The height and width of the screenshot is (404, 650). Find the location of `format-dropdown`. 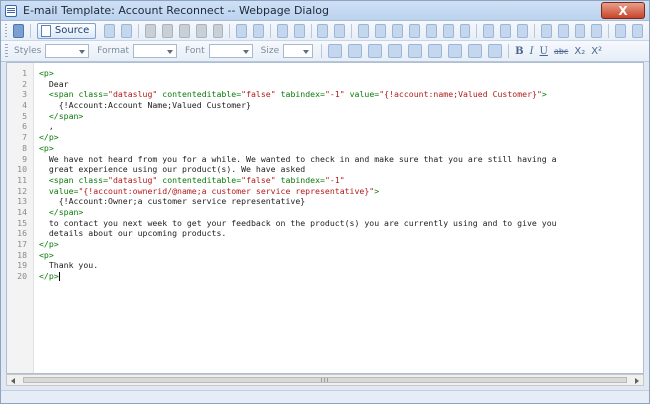

format-dropdown is located at coordinates (155, 51).